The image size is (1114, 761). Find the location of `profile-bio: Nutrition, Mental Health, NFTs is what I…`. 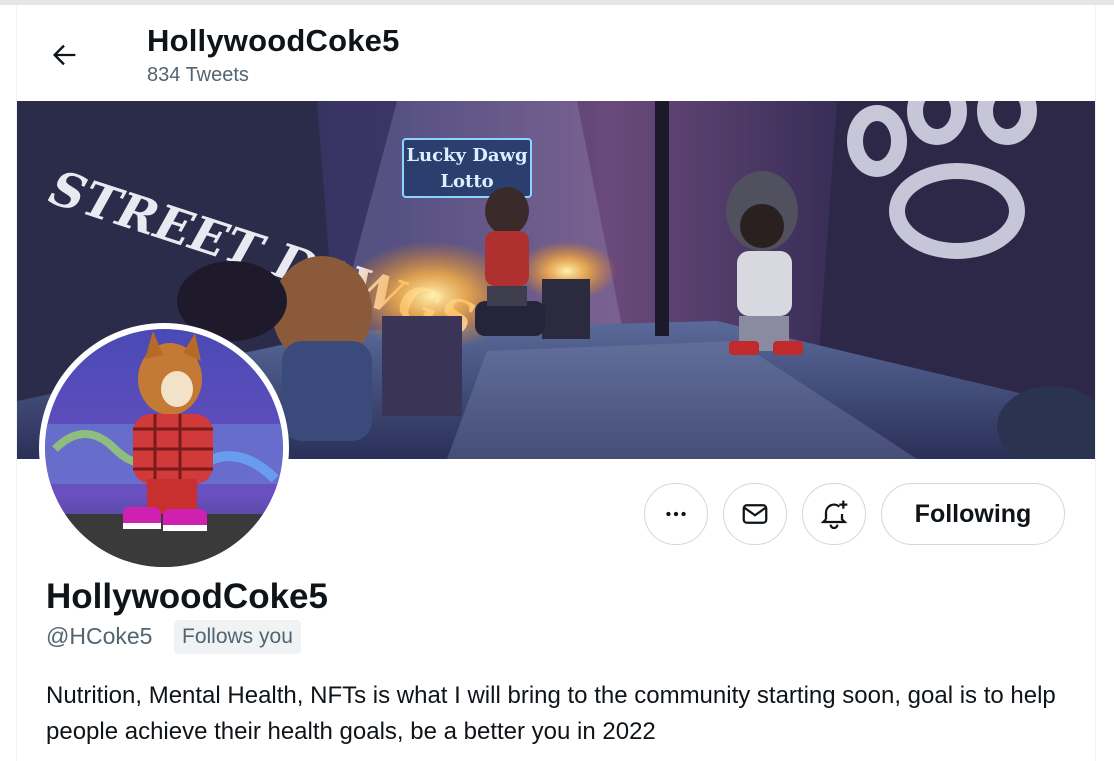

profile-bio: Nutrition, Mental Health, NFTs is what I… is located at coordinates (551, 713).